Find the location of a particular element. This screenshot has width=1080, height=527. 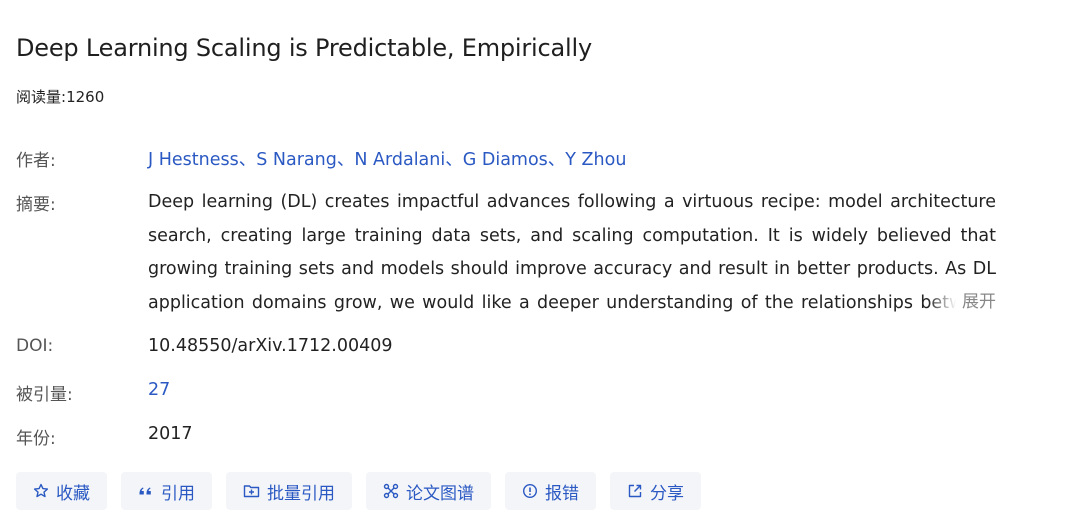

paper-graph-label: 论文图谱 is located at coordinates (440, 493).